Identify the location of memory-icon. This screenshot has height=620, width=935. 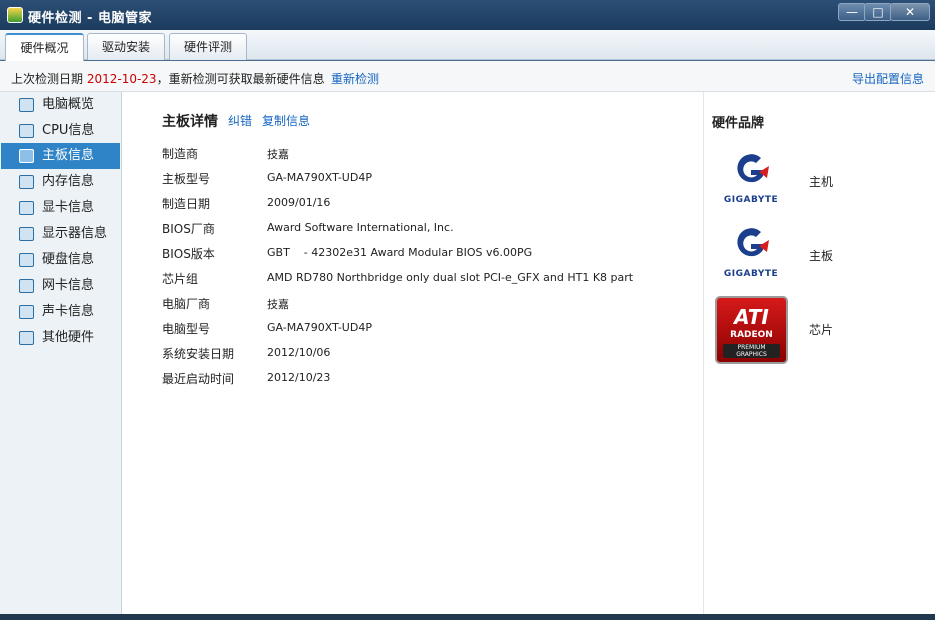
(26, 182).